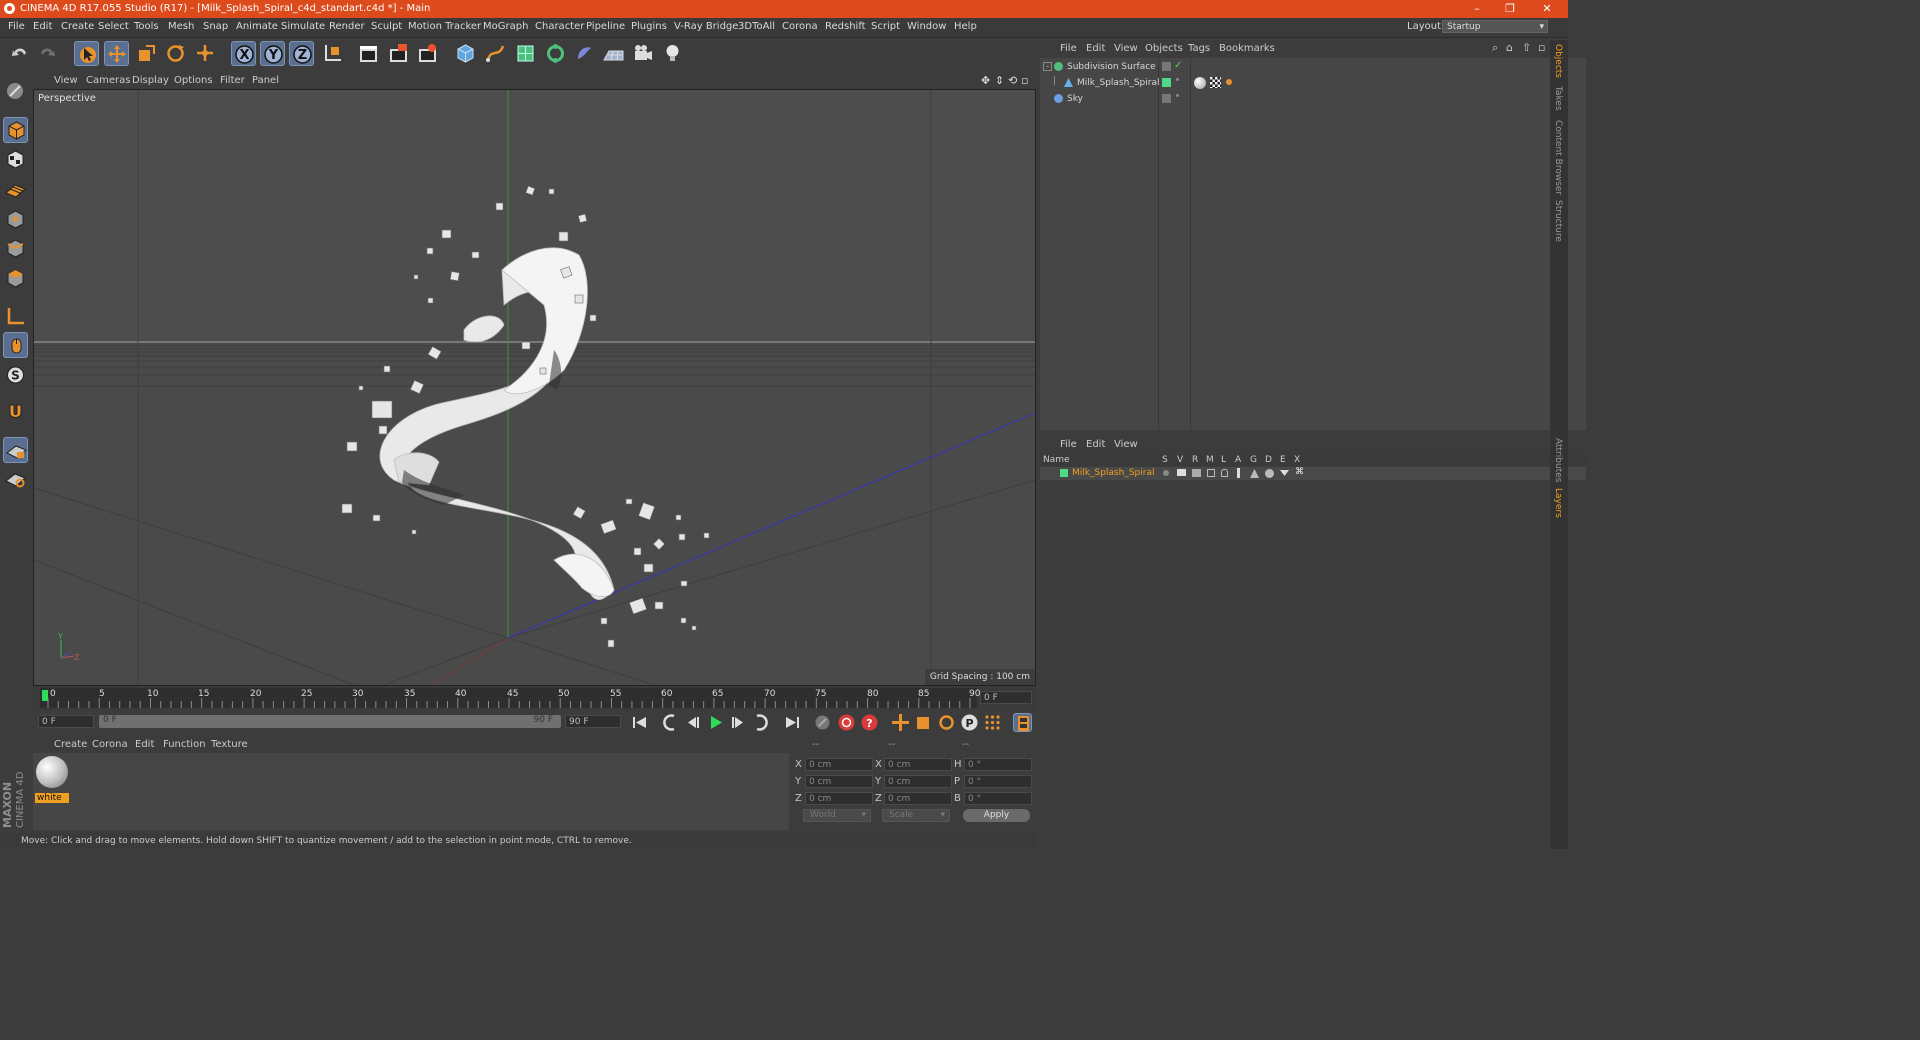  I want to click on maximize-view-icon: ▫, so click(1024, 80).